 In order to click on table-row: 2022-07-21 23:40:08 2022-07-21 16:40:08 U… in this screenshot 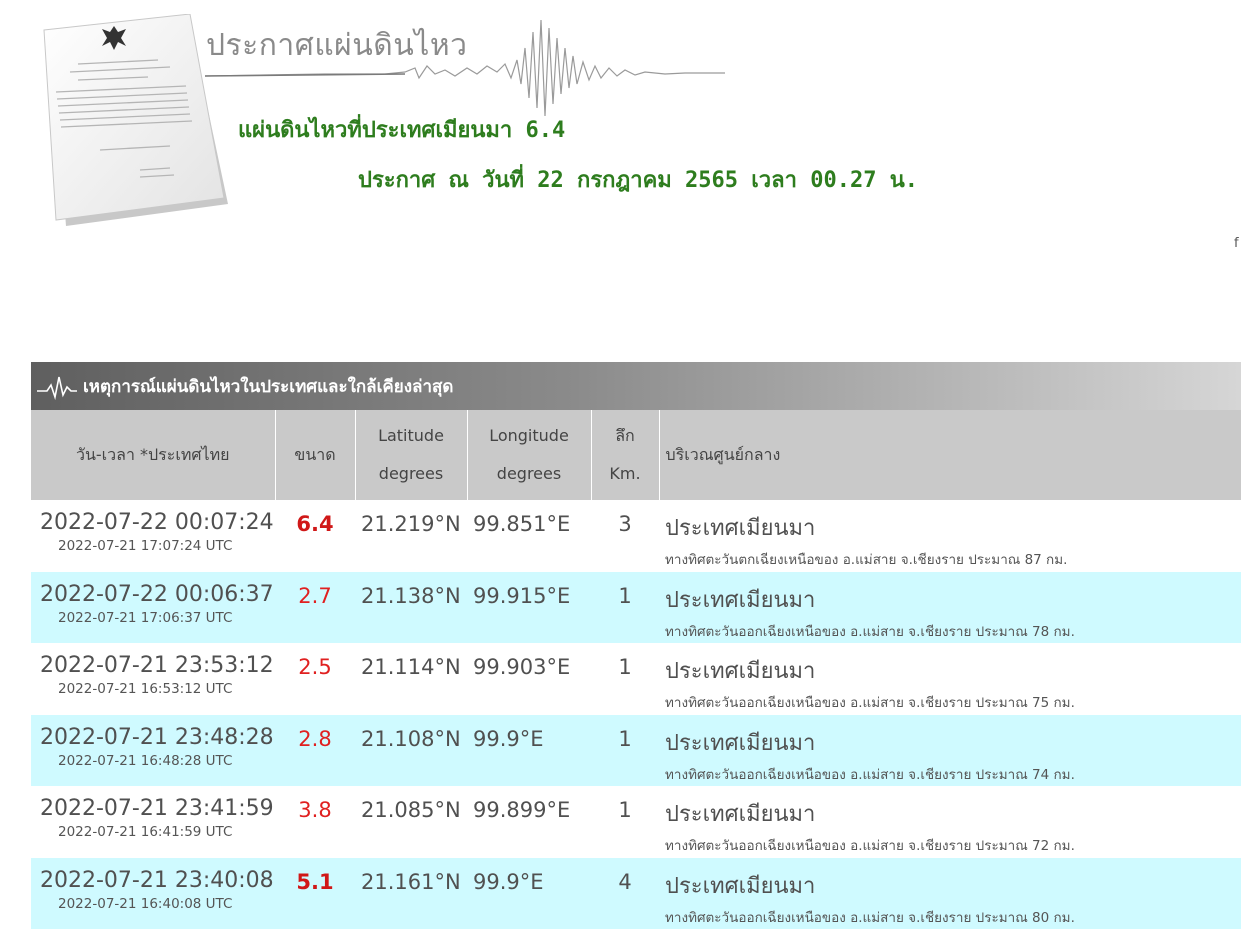, I will do `click(636, 893)`.